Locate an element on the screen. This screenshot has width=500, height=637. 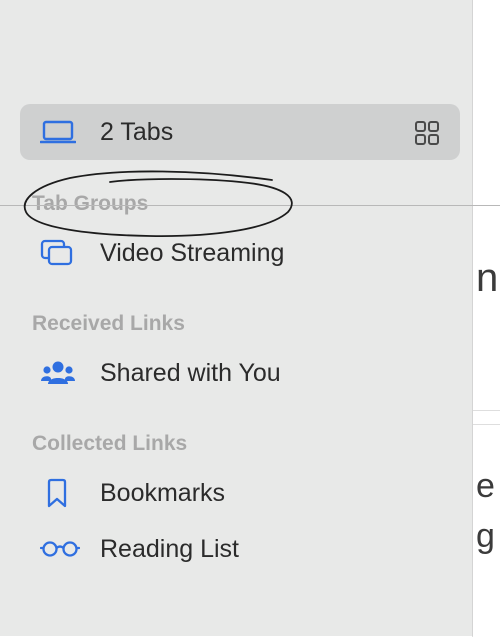
sidebar-item-label: Bookmarks is located at coordinates (163, 492).